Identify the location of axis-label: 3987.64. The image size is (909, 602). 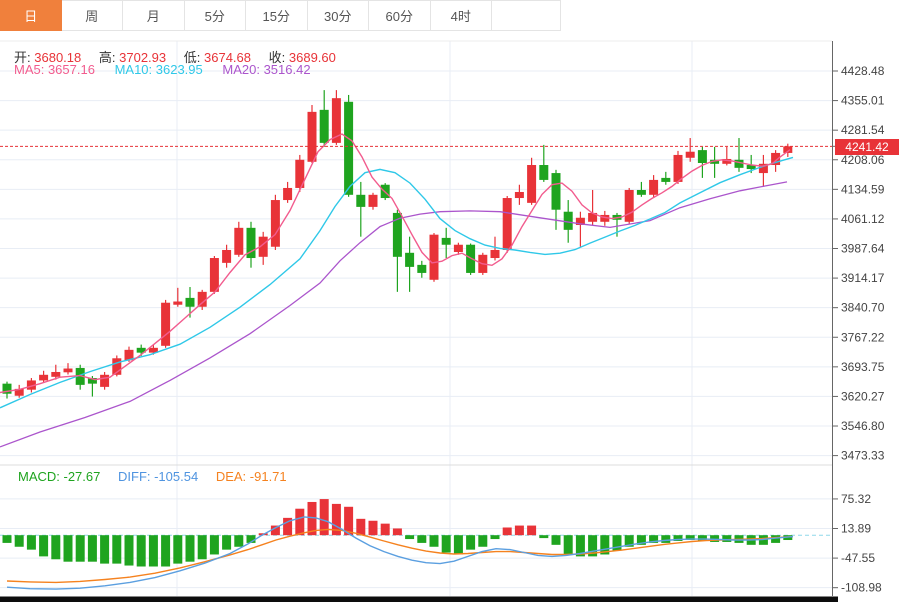
(863, 249).